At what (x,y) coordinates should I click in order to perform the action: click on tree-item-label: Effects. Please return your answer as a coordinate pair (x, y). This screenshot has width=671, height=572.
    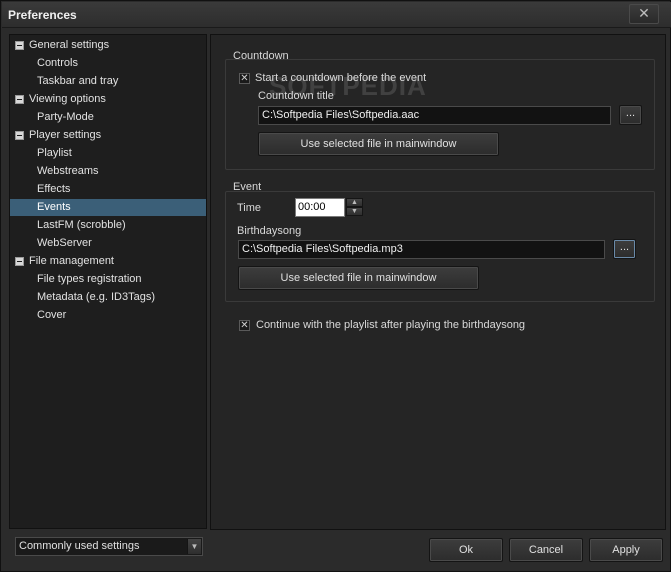
    Looking at the image, I should click on (54, 189).